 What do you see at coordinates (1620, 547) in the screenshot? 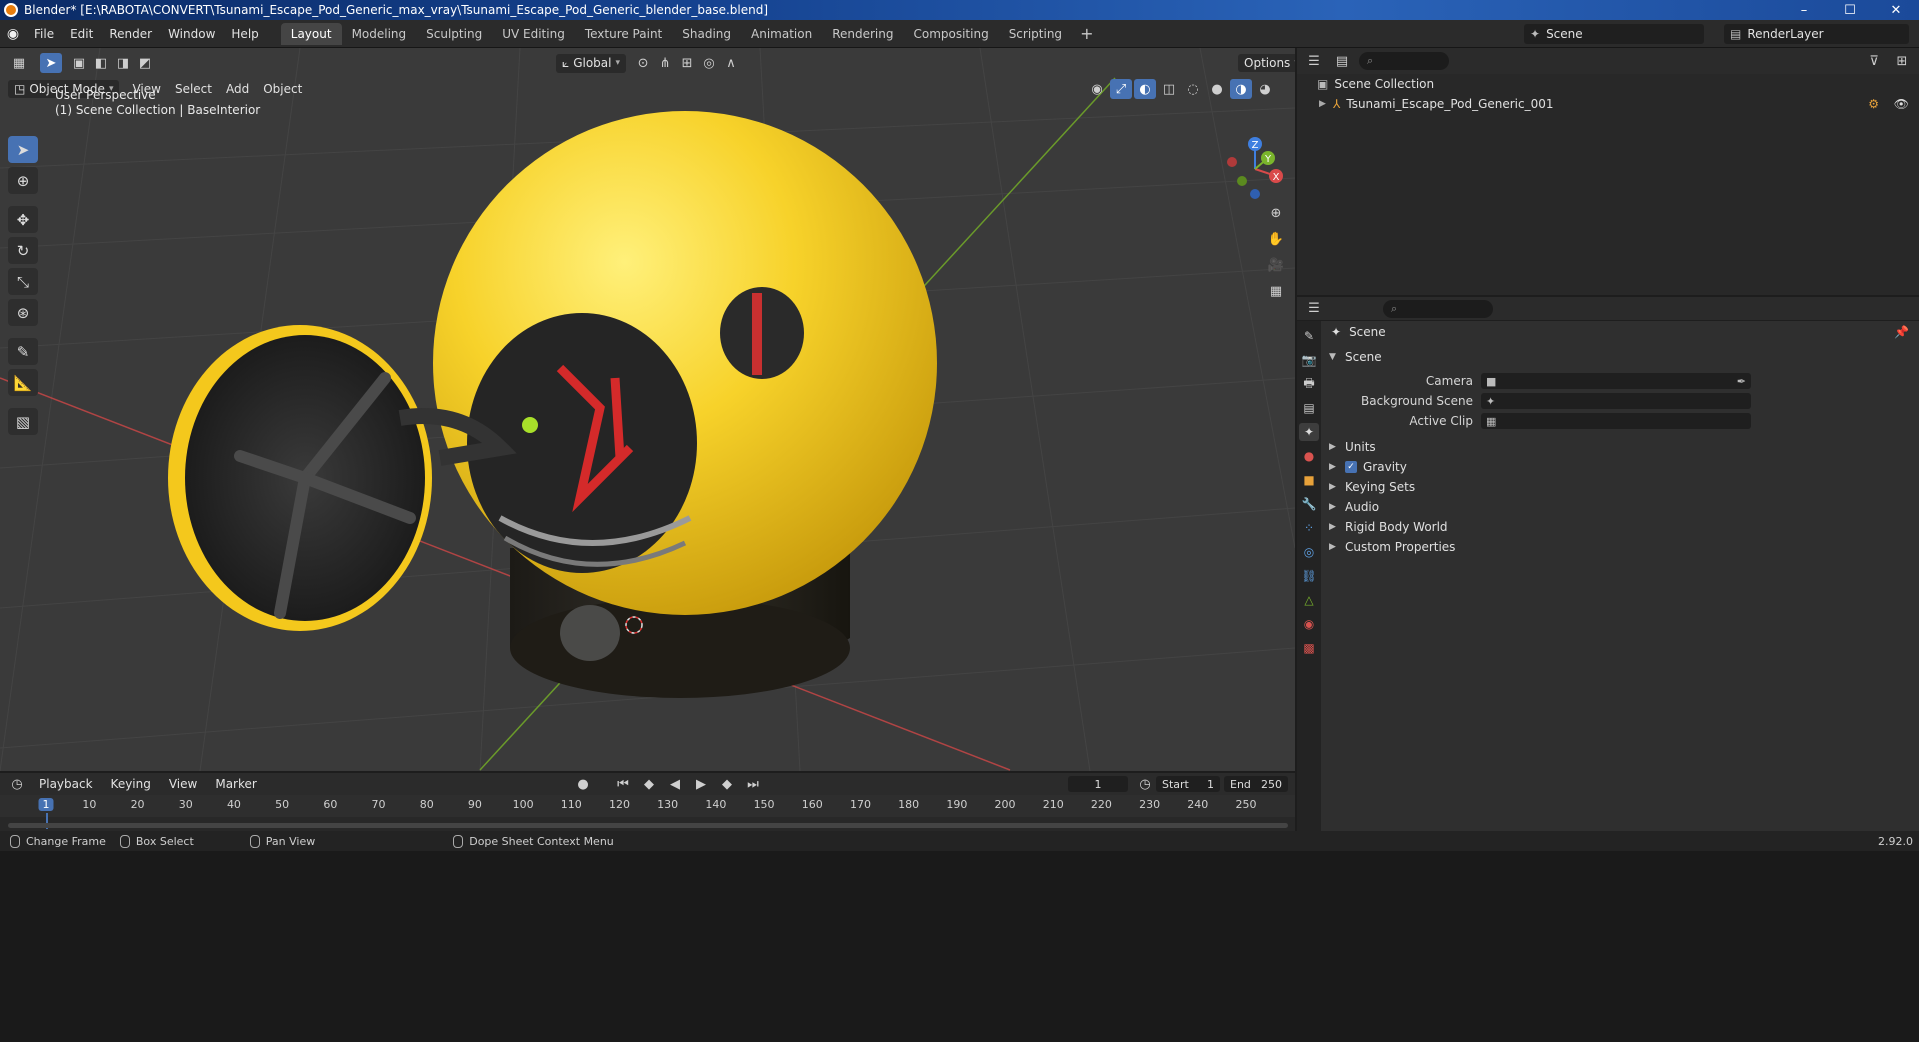
I see `panel-custom-properties: ▶ Custom Properties` at bounding box center [1620, 547].